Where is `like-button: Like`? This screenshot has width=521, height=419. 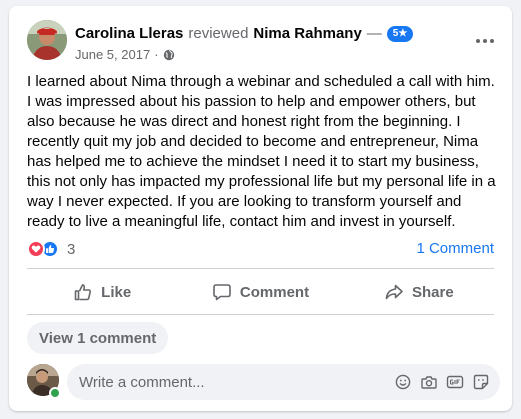 like-button: Like is located at coordinates (102, 292).